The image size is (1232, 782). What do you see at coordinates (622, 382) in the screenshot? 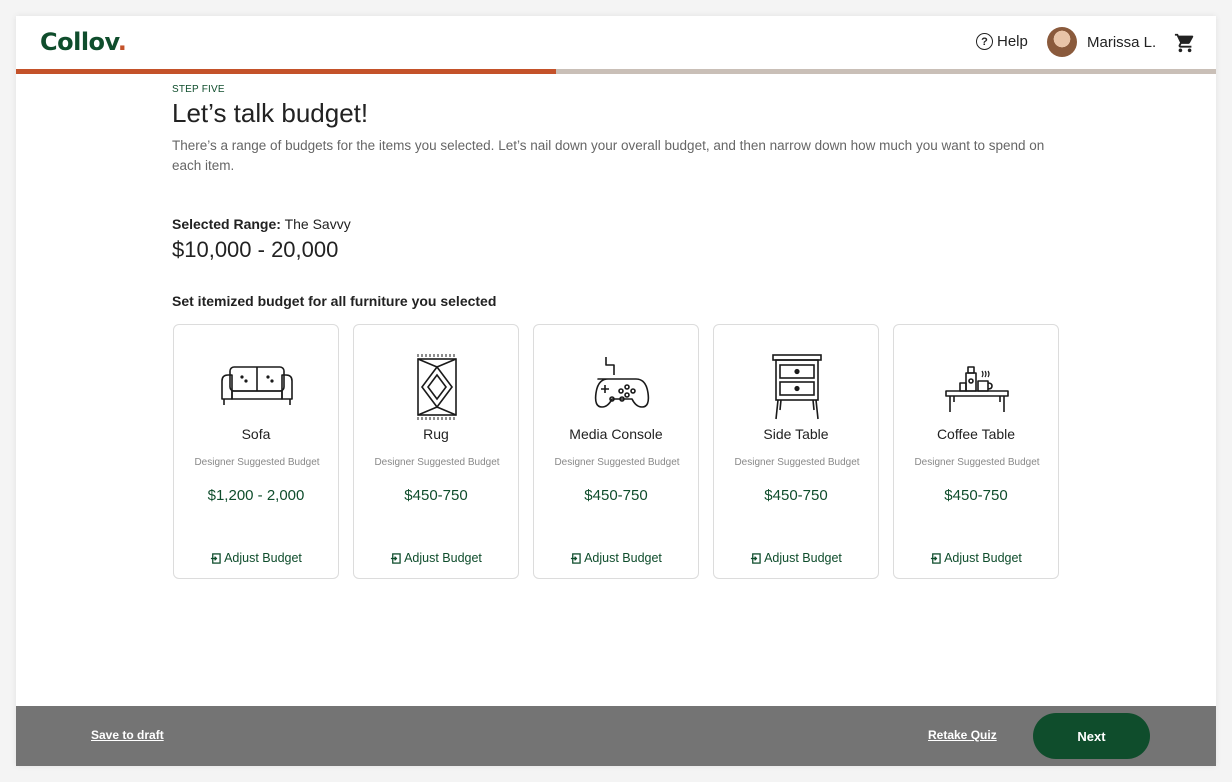
I see `game-controller-icon` at bounding box center [622, 382].